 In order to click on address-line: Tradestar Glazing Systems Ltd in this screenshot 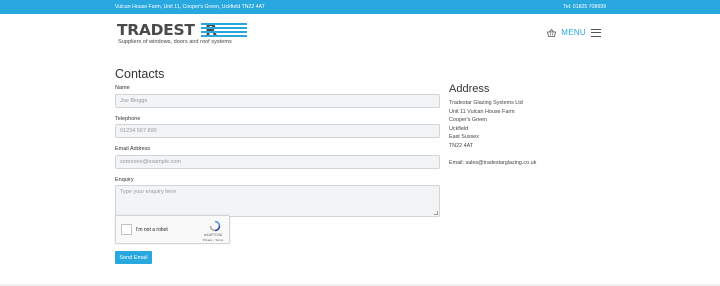, I will do `click(486, 103)`.